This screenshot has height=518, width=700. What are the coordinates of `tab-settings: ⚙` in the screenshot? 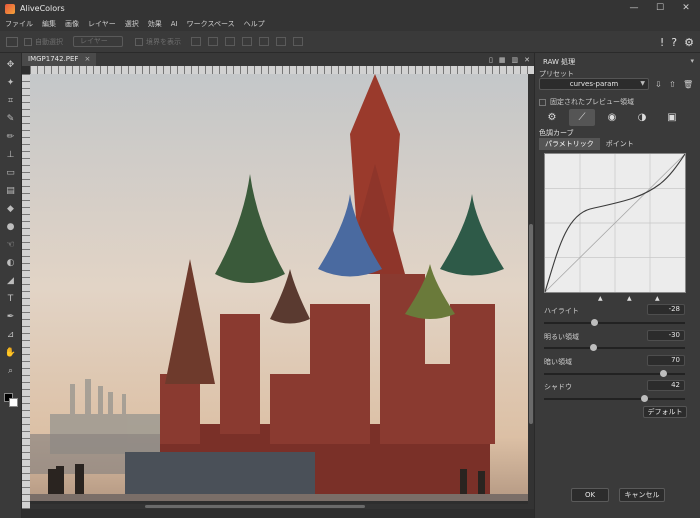 It's located at (552, 117).